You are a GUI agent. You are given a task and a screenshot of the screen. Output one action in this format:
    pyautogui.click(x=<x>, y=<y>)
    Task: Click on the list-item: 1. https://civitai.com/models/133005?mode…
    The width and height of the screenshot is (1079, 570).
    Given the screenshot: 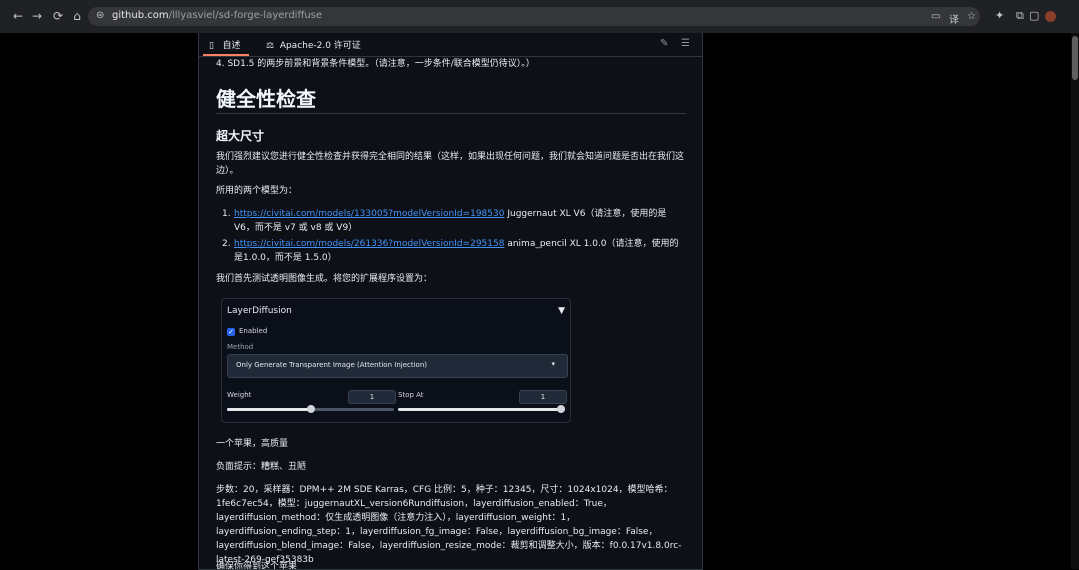 What is the action you would take?
    pyautogui.click(x=444, y=221)
    